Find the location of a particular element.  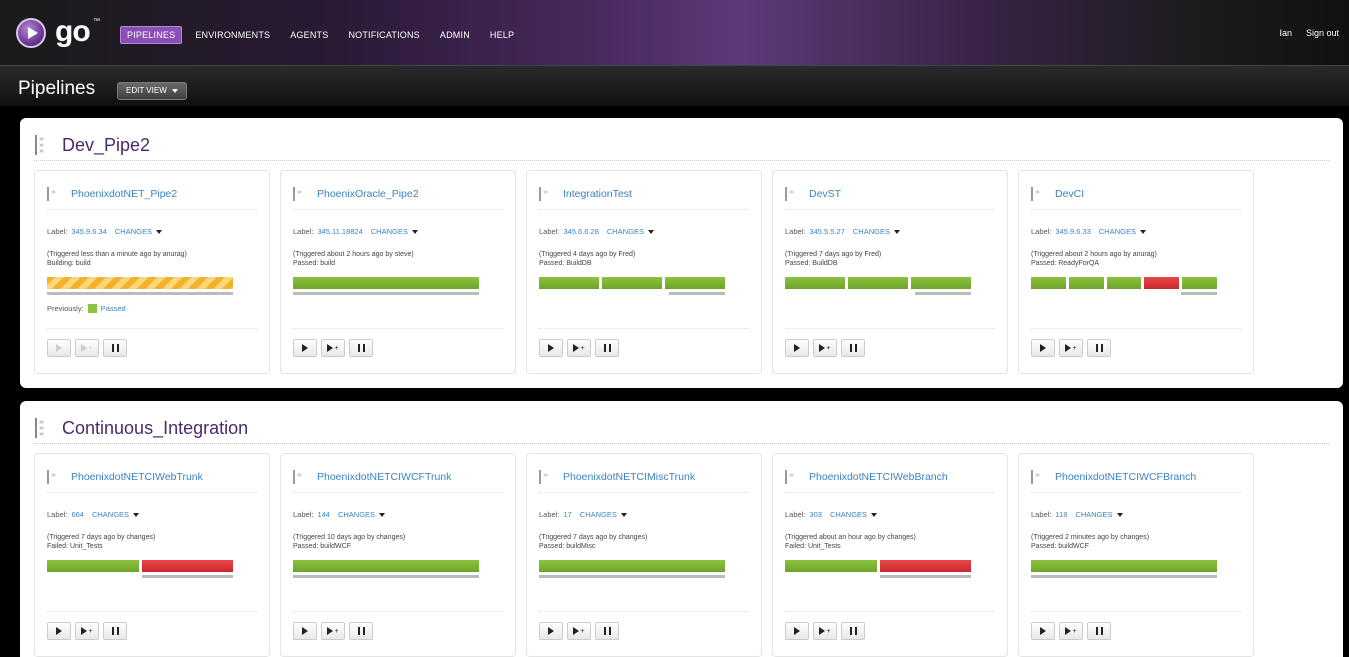

pipeline-name-link: DevCI is located at coordinates (1069, 194).